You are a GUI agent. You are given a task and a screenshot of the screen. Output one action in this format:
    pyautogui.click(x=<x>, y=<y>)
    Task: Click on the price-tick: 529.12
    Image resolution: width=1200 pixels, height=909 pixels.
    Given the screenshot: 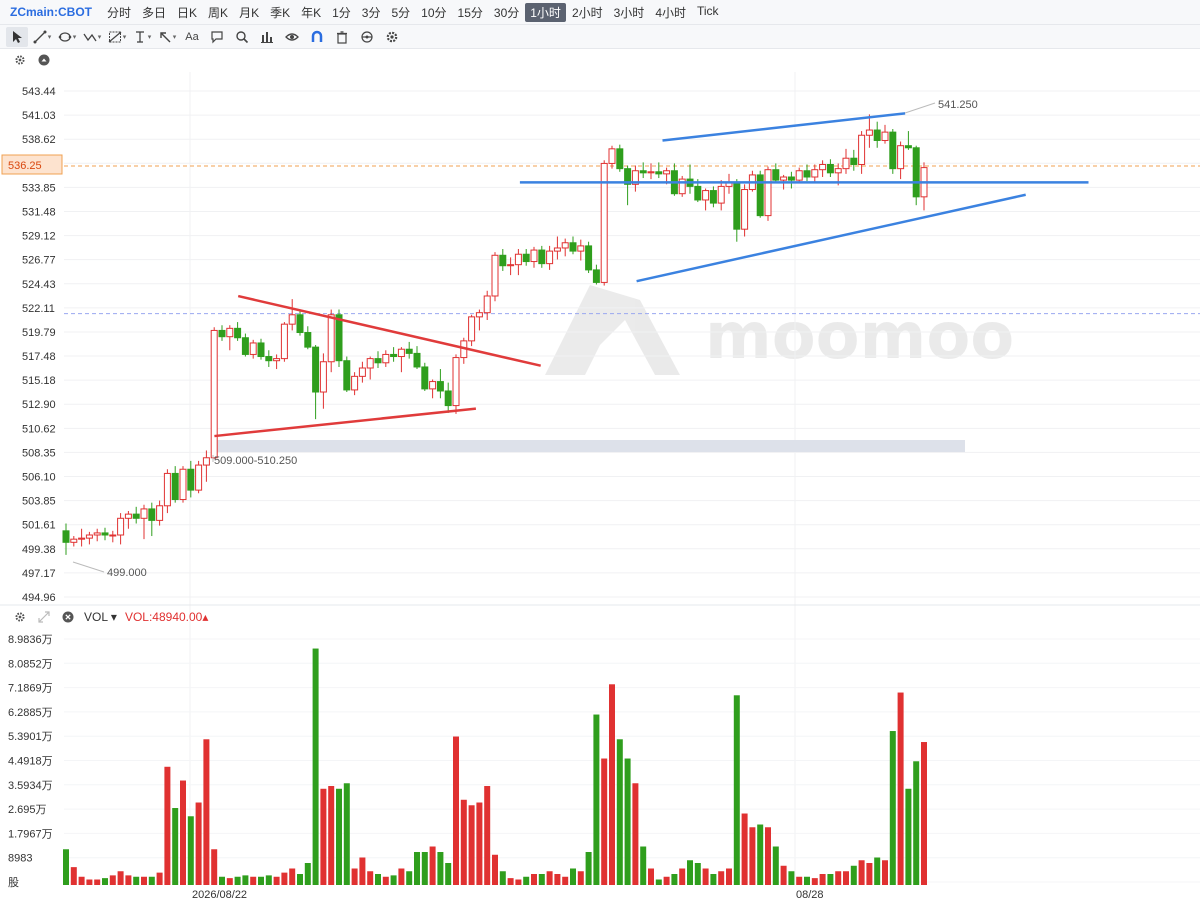 What is the action you would take?
    pyautogui.click(x=39, y=237)
    